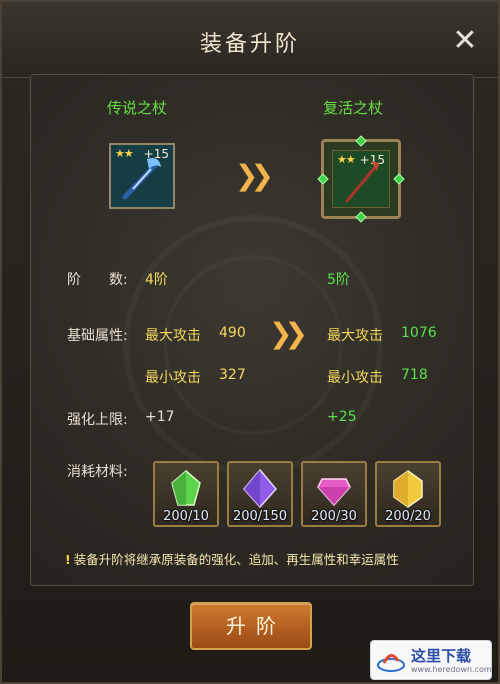 The width and height of the screenshot is (500, 684). What do you see at coordinates (259, 516) in the screenshot?
I see `material-count: 200/150` at bounding box center [259, 516].